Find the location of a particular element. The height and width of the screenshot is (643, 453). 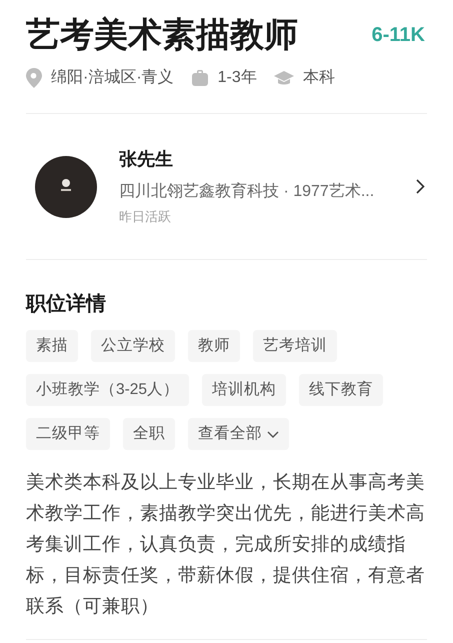

graduation-cap-icon is located at coordinates (284, 78).